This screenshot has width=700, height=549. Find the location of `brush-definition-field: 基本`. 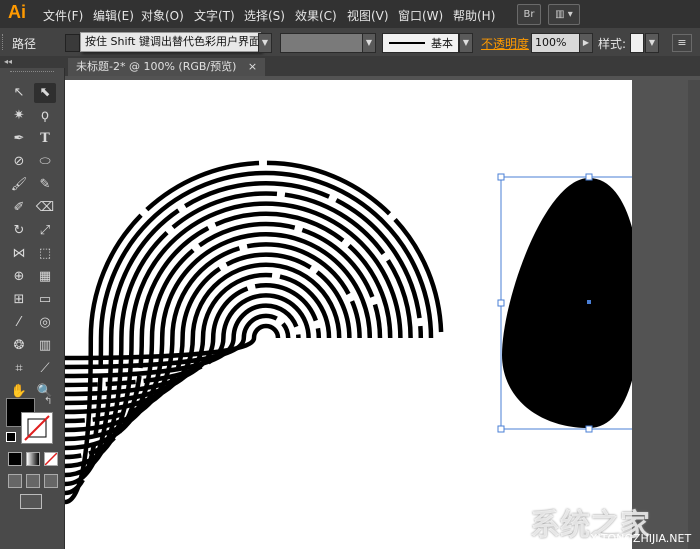

brush-definition-field: 基本 is located at coordinates (420, 43).